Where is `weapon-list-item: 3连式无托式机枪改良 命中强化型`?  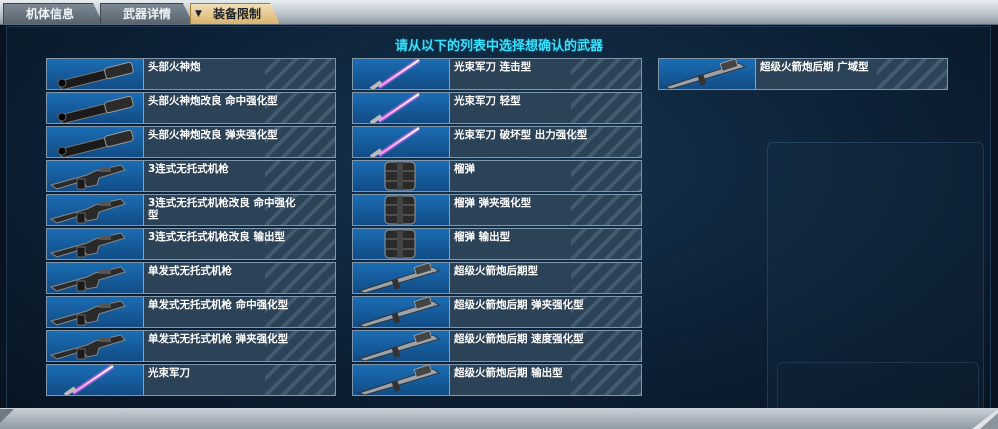 weapon-list-item: 3连式无托式机枪改良 命中强化型 is located at coordinates (191, 210).